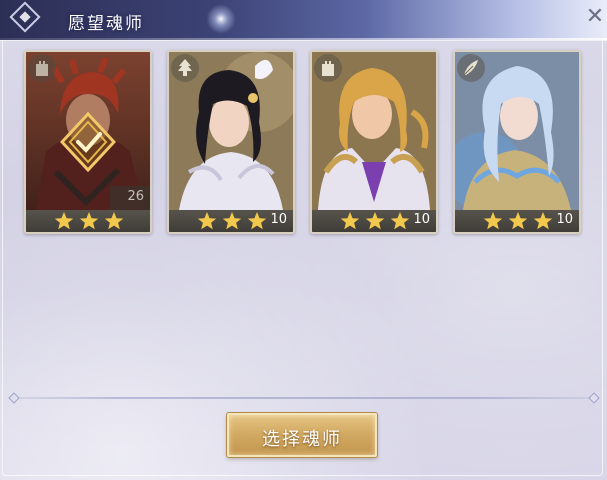  I want to click on header-bar: 愿望魂师, so click(303, 20).